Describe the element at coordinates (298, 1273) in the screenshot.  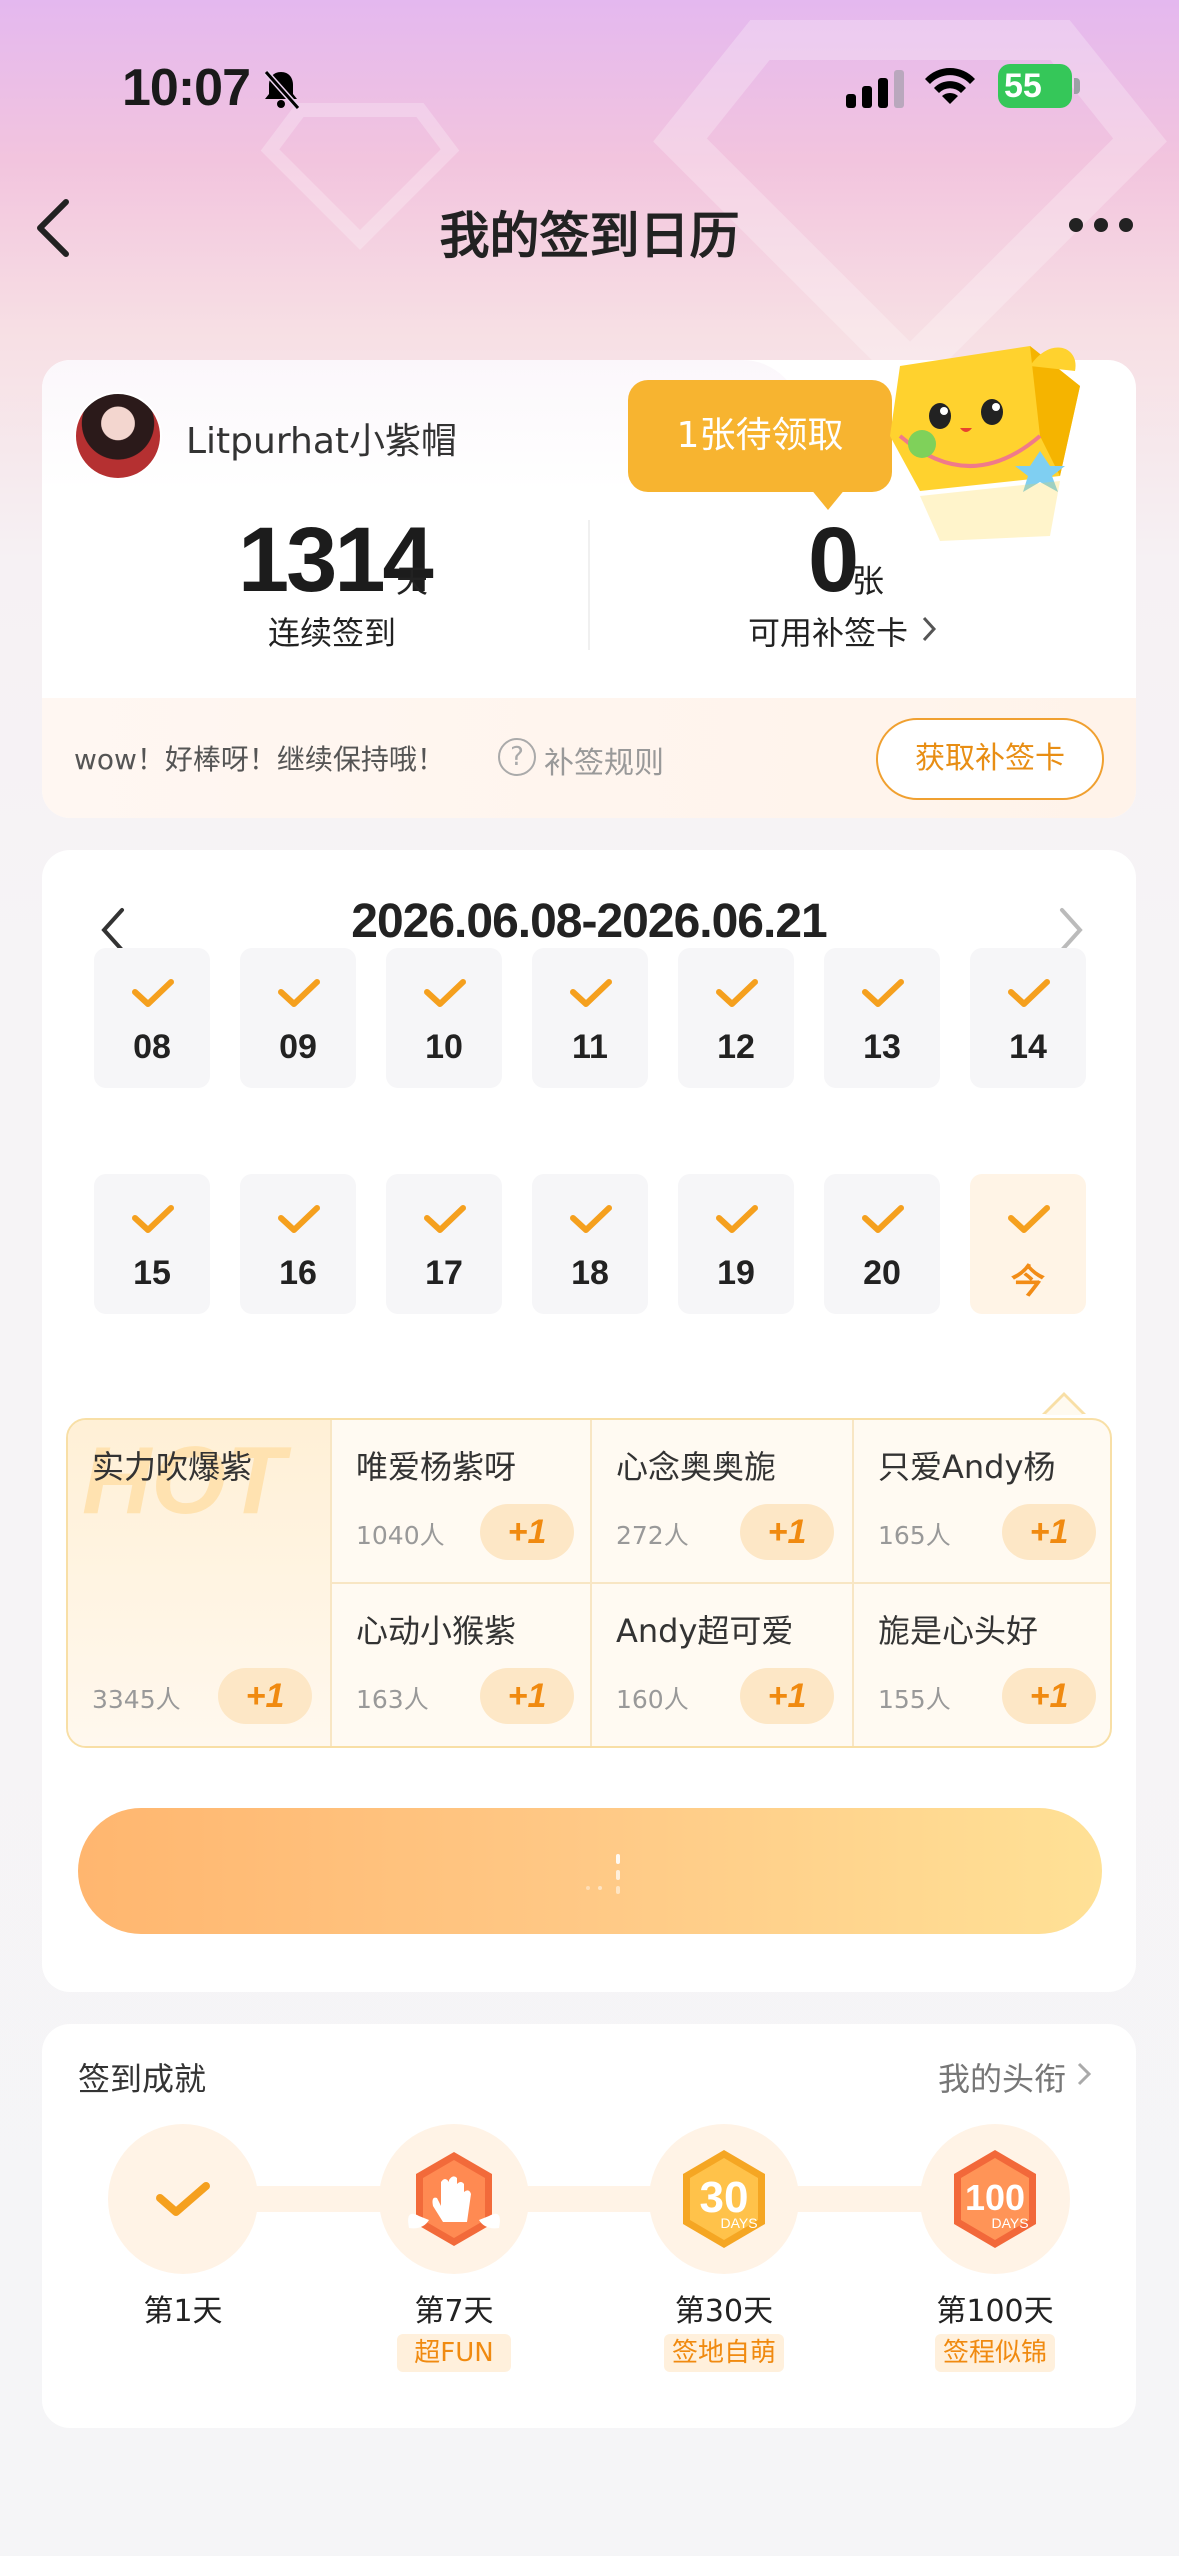
I see `calendar-day-label: 16` at that location.